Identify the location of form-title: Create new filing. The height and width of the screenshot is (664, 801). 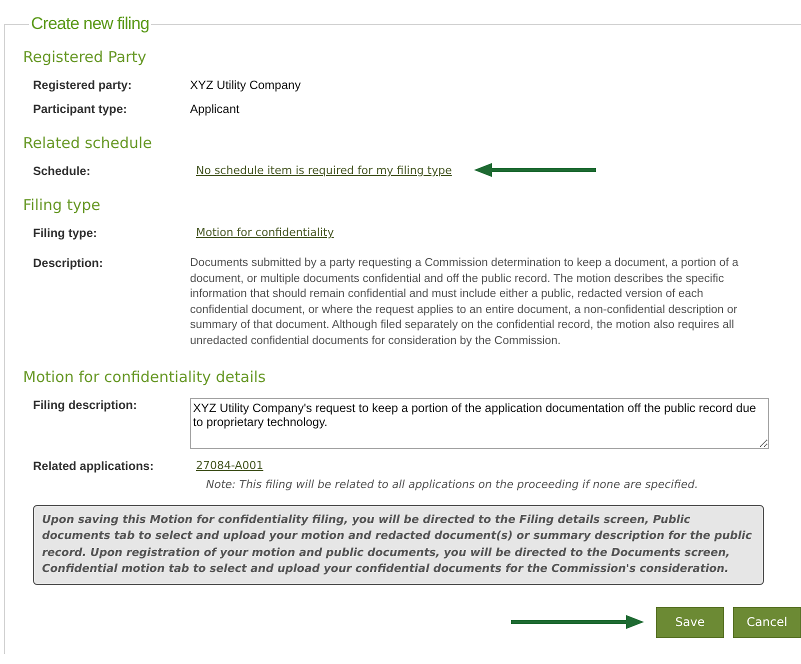
(90, 24).